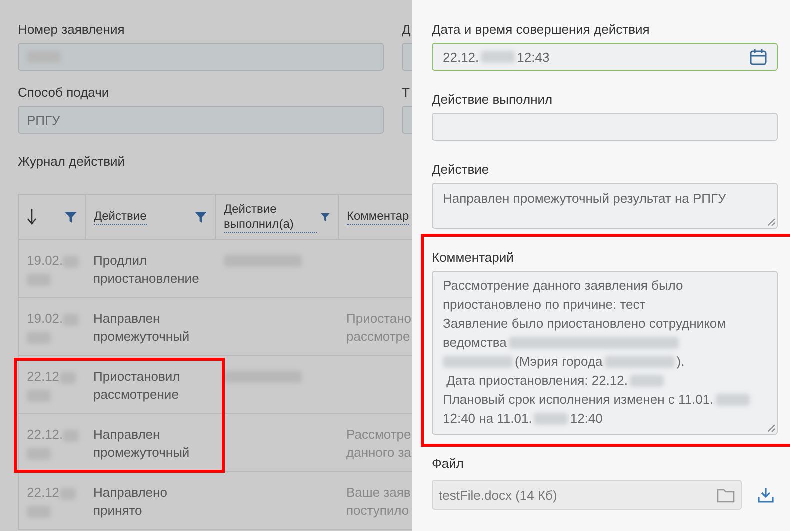 The image size is (790, 531). What do you see at coordinates (137, 385) in the screenshot?
I see `table-cell: Приостановил рассмотрение` at bounding box center [137, 385].